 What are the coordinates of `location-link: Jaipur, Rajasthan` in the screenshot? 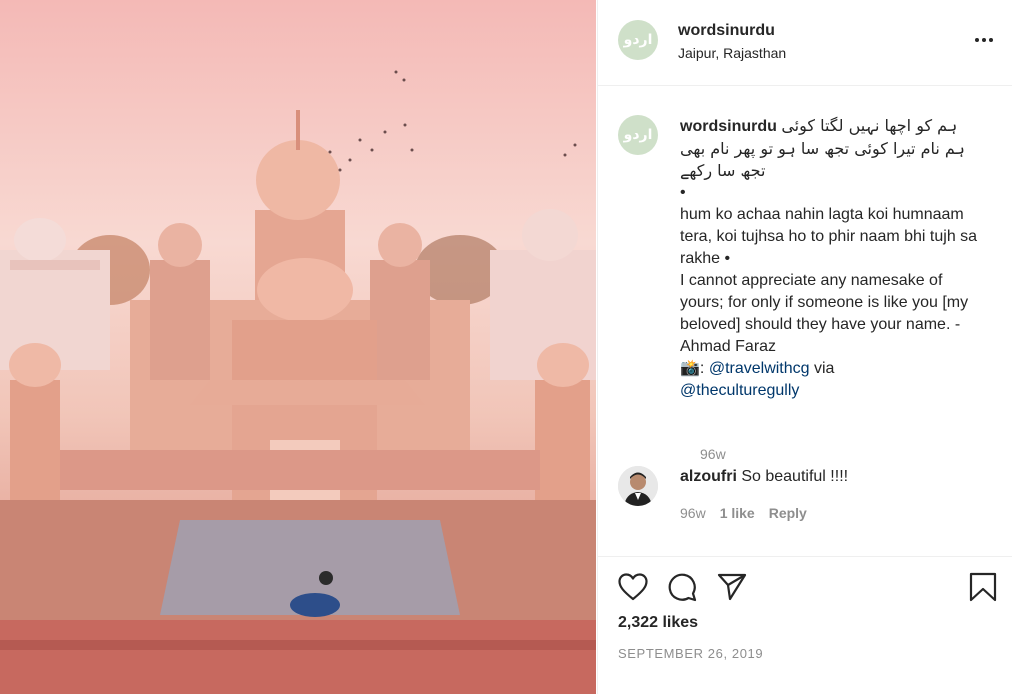 It's located at (732, 53).